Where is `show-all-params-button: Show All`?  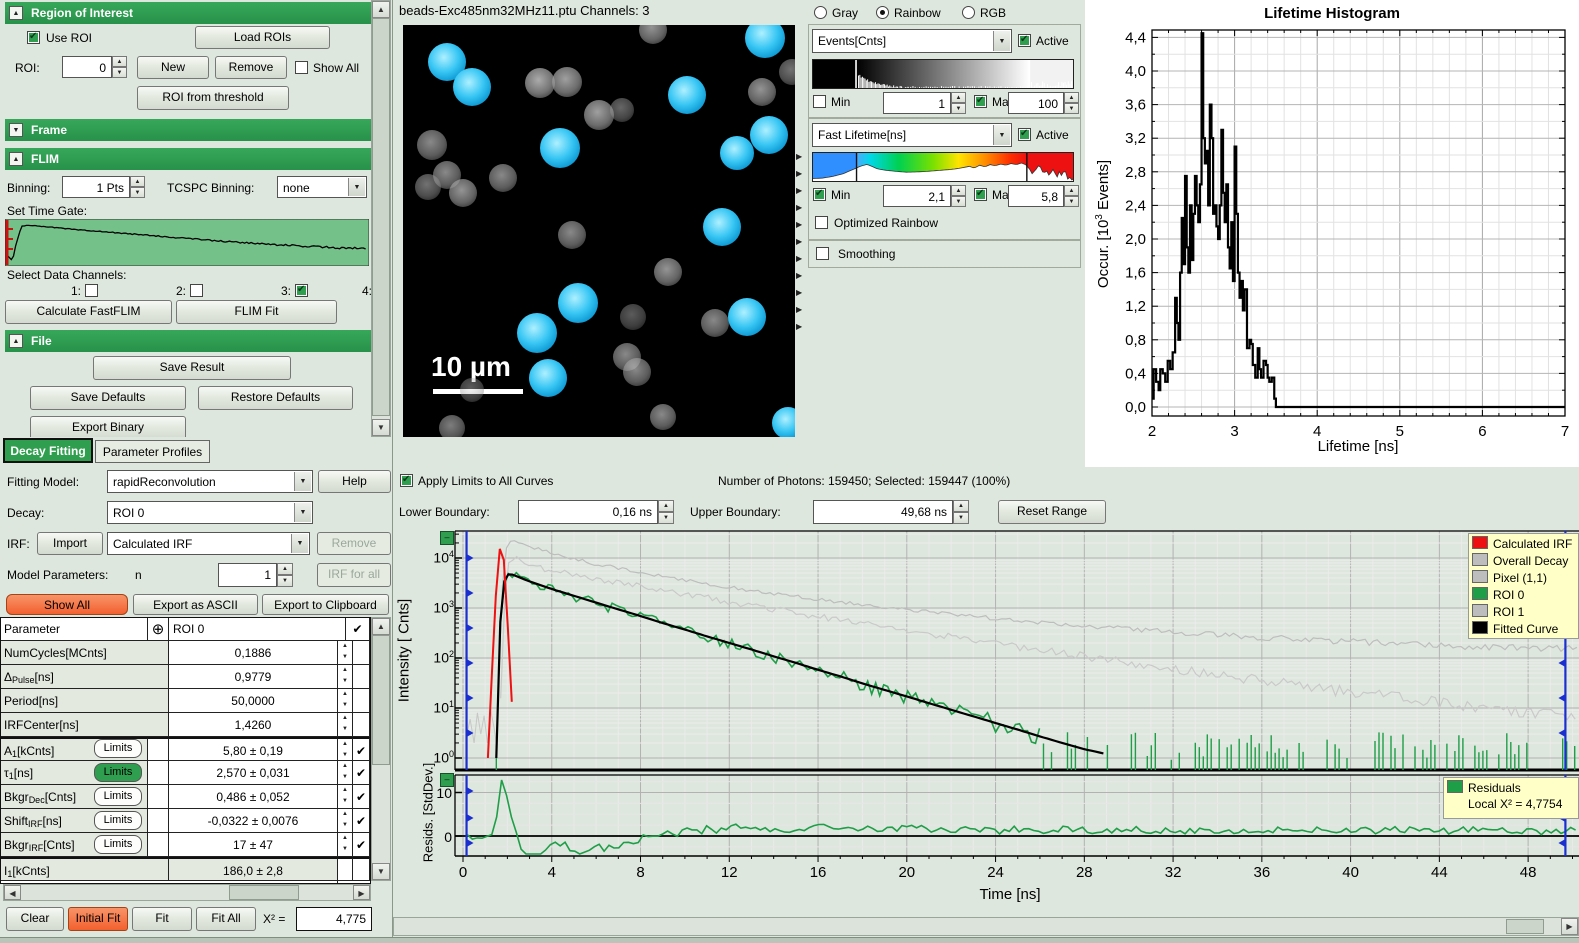 show-all-params-button: Show All is located at coordinates (67, 604).